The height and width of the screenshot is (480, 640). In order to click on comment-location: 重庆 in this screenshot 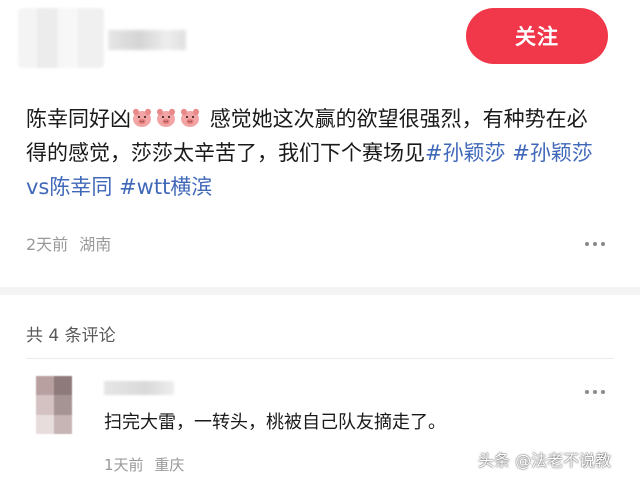, I will do `click(169, 465)`.